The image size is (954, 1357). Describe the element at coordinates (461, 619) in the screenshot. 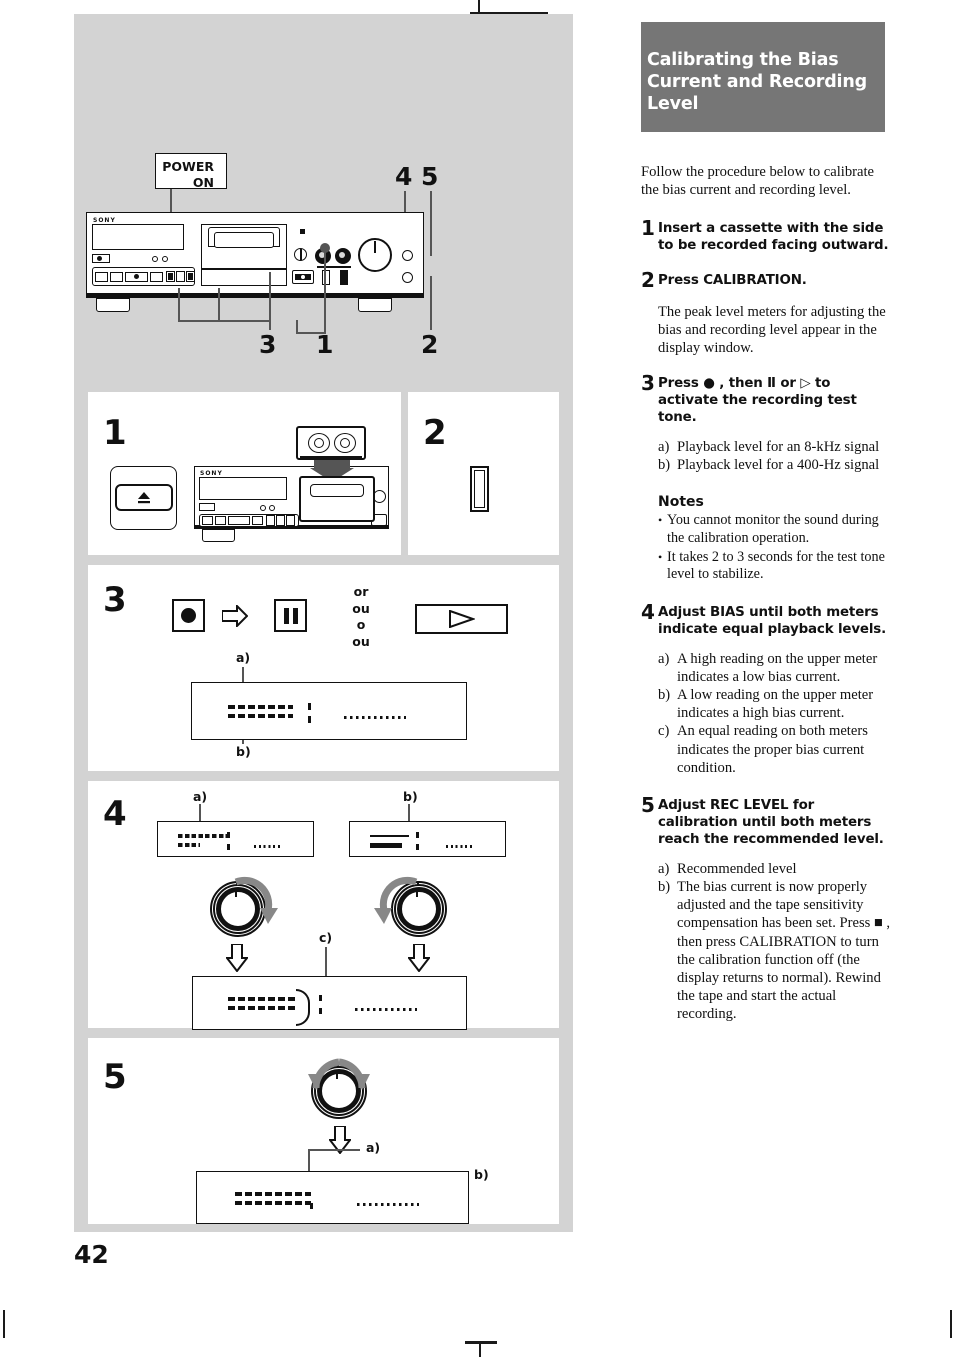

I see `play-triangle-icon` at that location.